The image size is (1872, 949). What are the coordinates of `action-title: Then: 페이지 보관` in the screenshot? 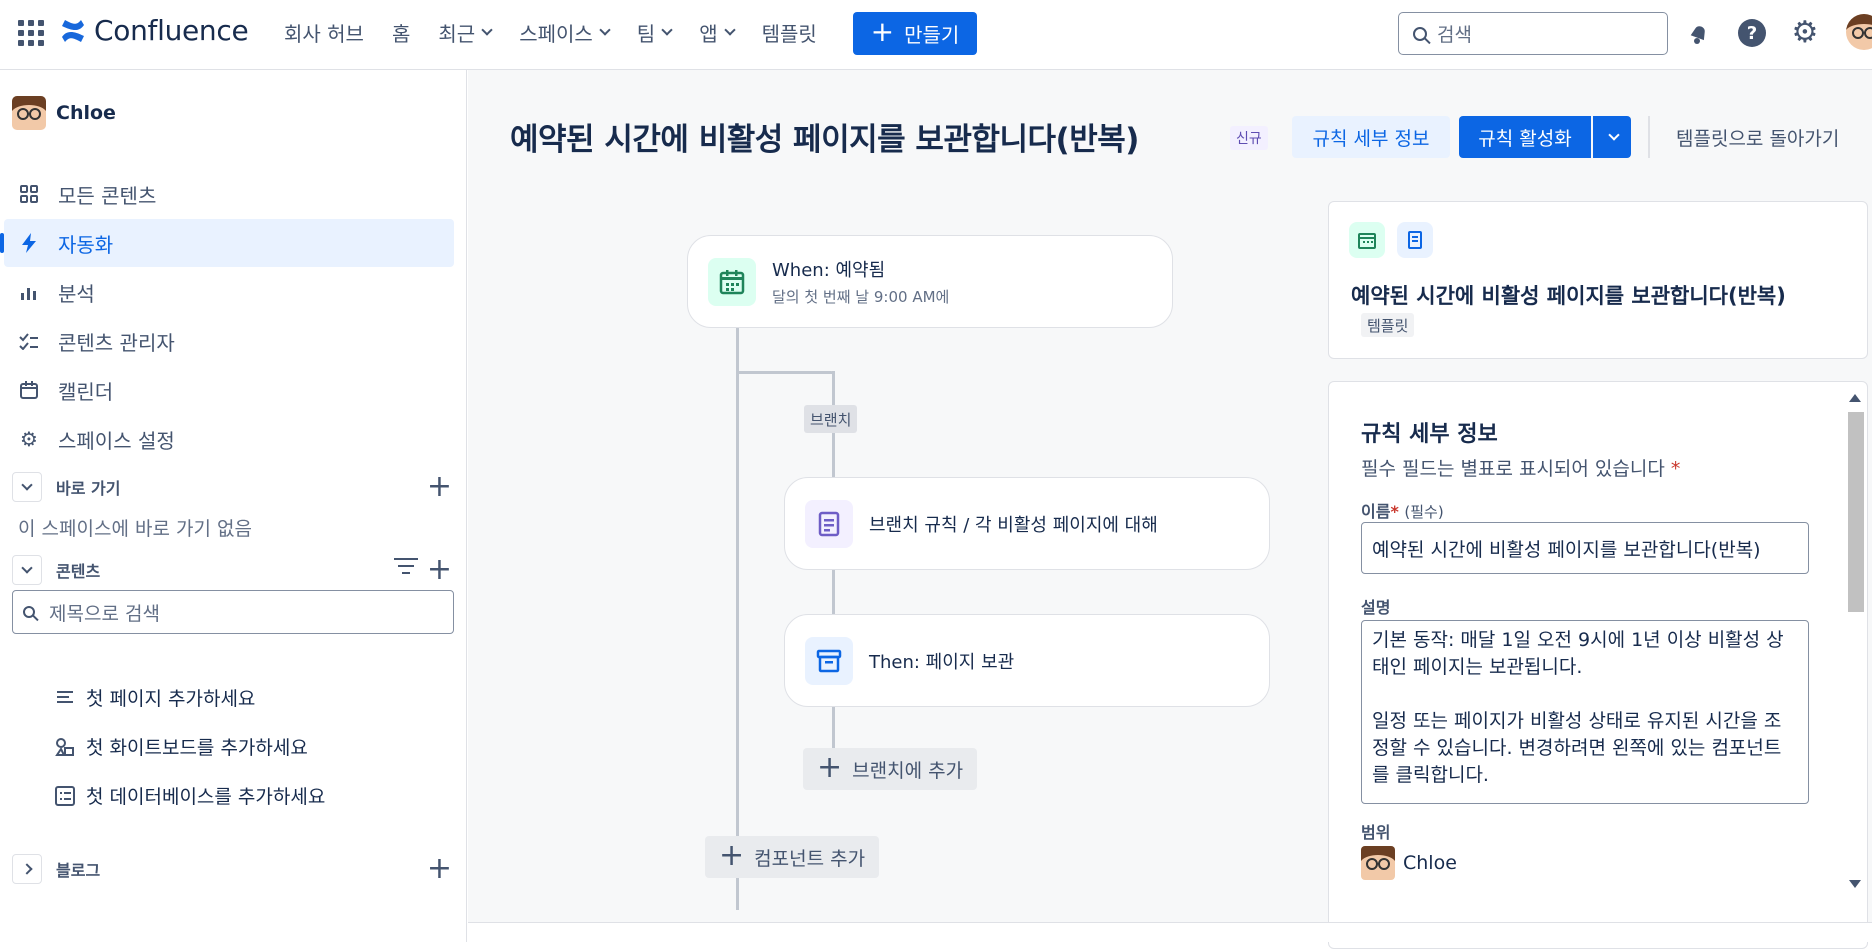 It's located at (942, 662).